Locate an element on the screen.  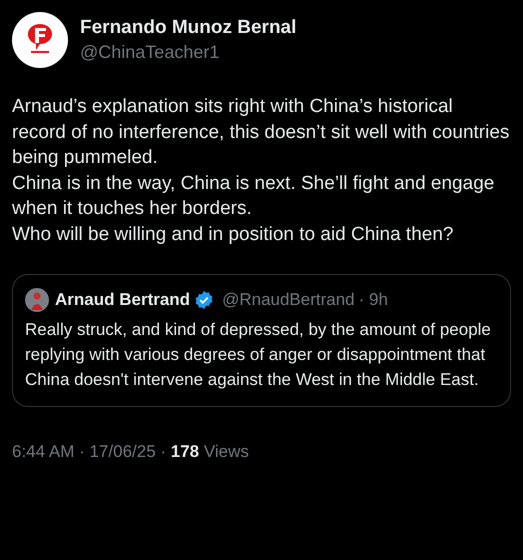
post-timestamp-views: 6:44 AM · 17/06/25 · 178 Views is located at coordinates (130, 451).